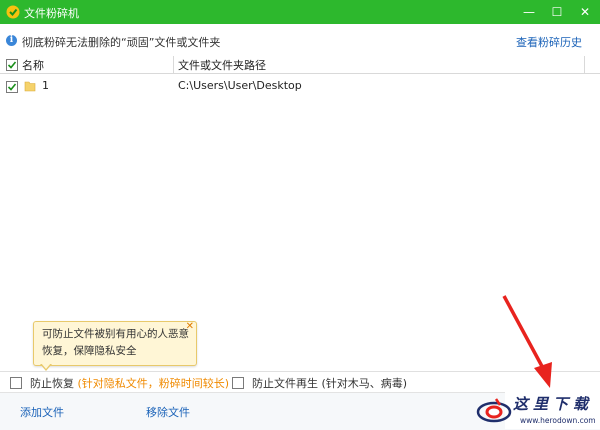 The height and width of the screenshot is (430, 600). What do you see at coordinates (33, 65) in the screenshot?
I see `column-header-name: 名称` at bounding box center [33, 65].